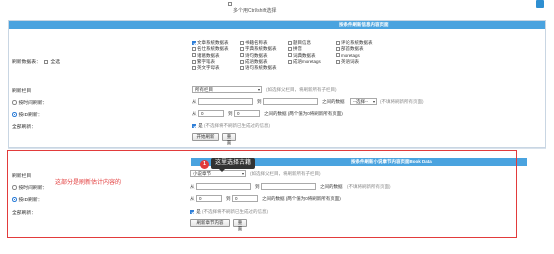 The image size is (554, 254). I want to click on table-checkbox-item: 部首数据表, so click(350, 49).